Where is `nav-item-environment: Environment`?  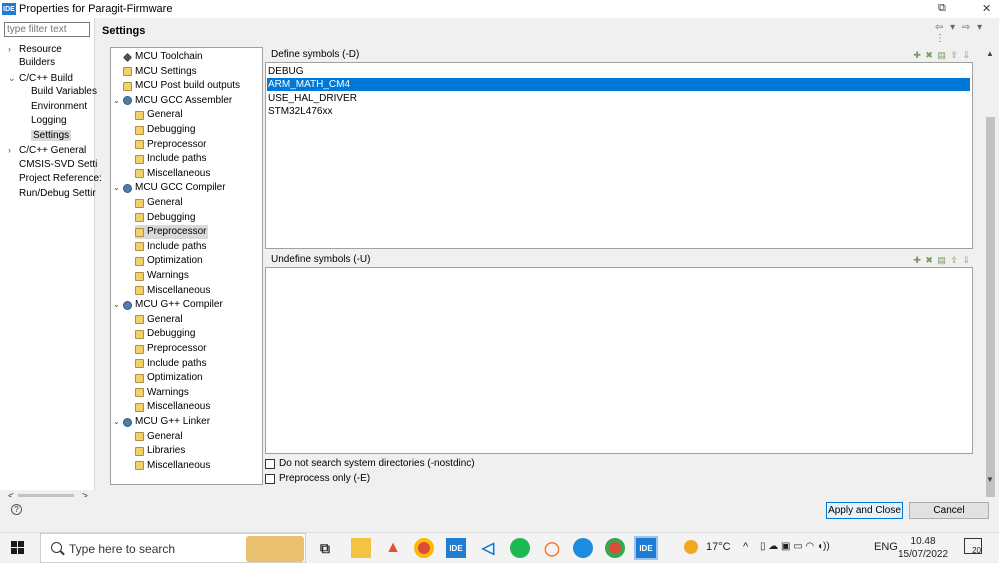 nav-item-environment: Environment is located at coordinates (59, 107).